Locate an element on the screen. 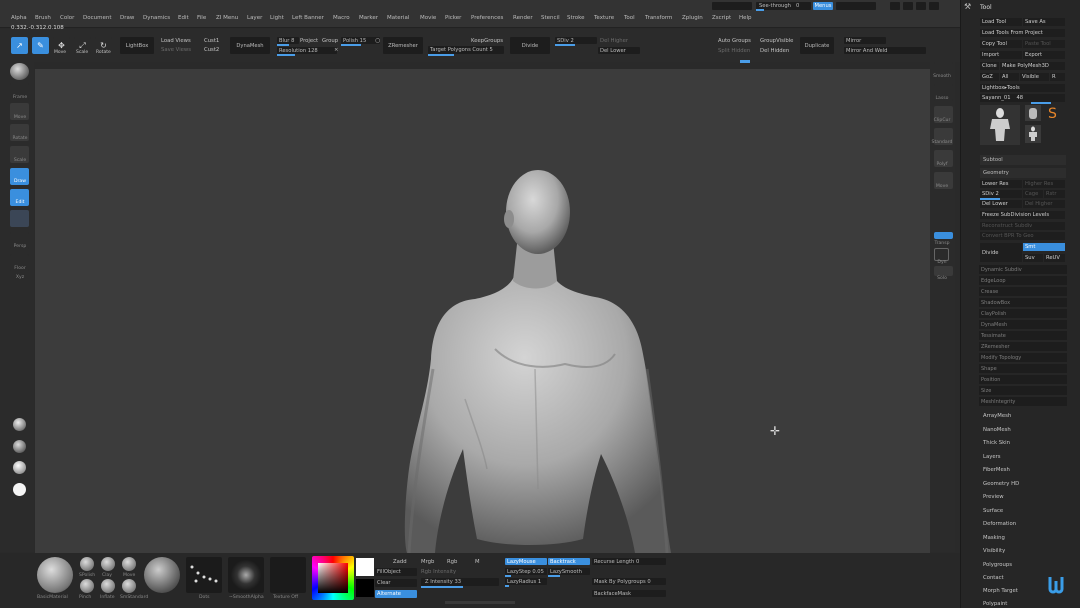  import-button: Import is located at coordinates (1001, 55).